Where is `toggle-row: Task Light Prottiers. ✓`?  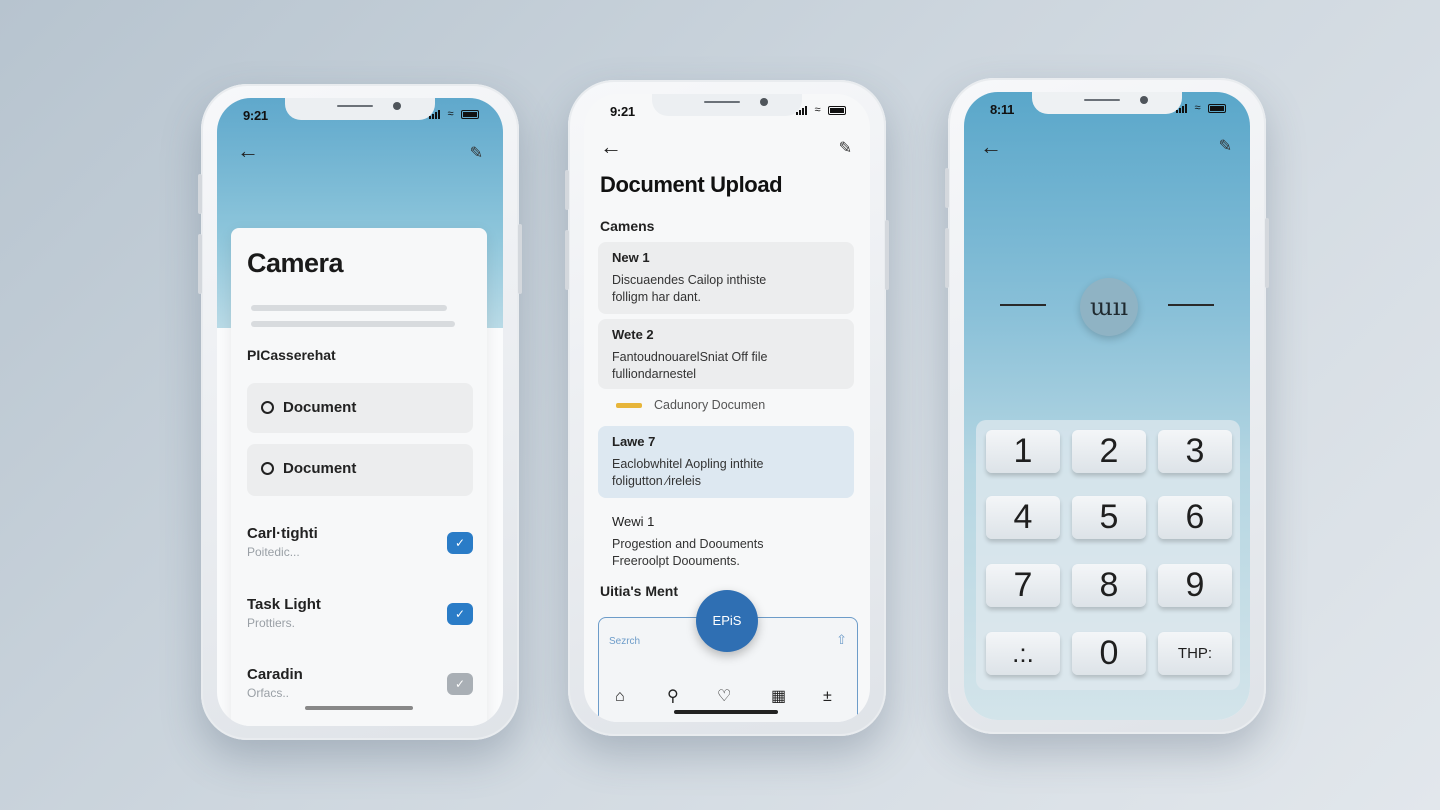
toggle-row: Task Light Prottiers. ✓ is located at coordinates (360, 616).